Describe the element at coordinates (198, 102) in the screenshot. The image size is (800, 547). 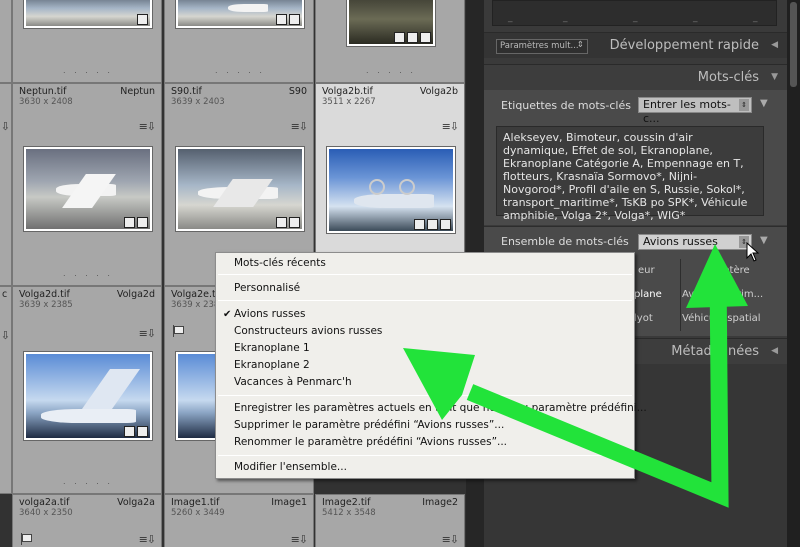
I see `file-dimensions: 3639 x 2403` at that location.